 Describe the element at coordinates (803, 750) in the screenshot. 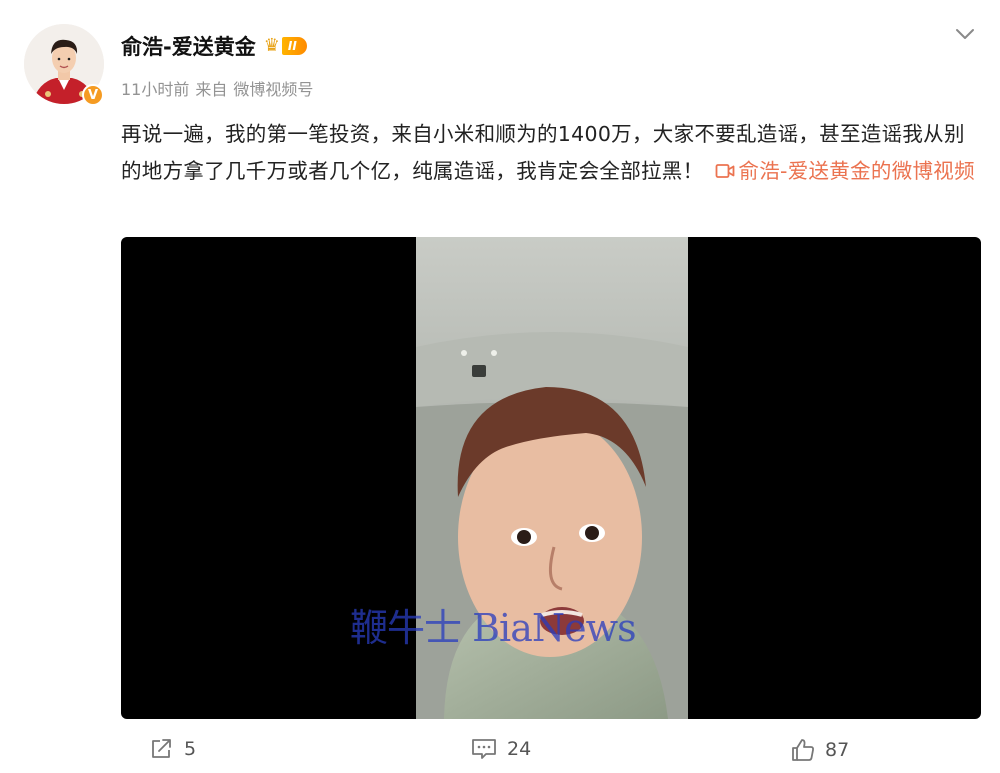

I see `thumbs-up-icon` at that location.